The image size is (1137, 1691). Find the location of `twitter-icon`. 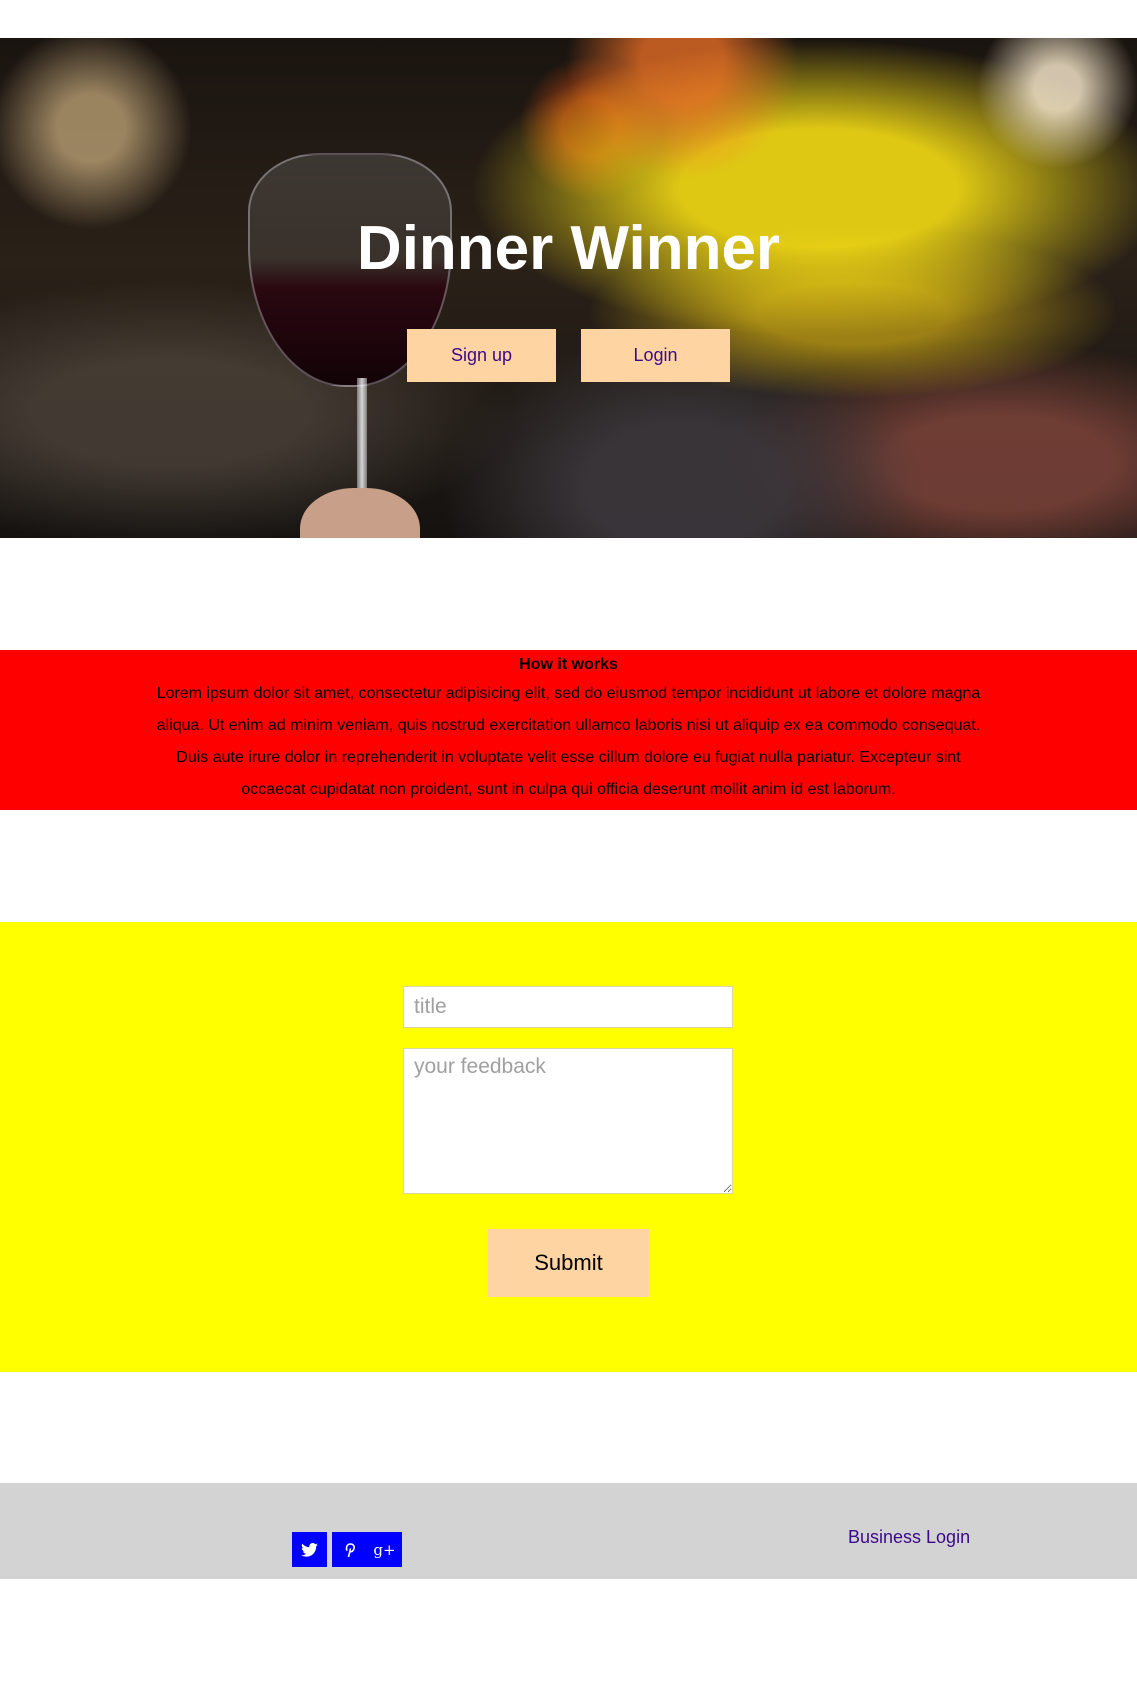

twitter-icon is located at coordinates (309, 1549).